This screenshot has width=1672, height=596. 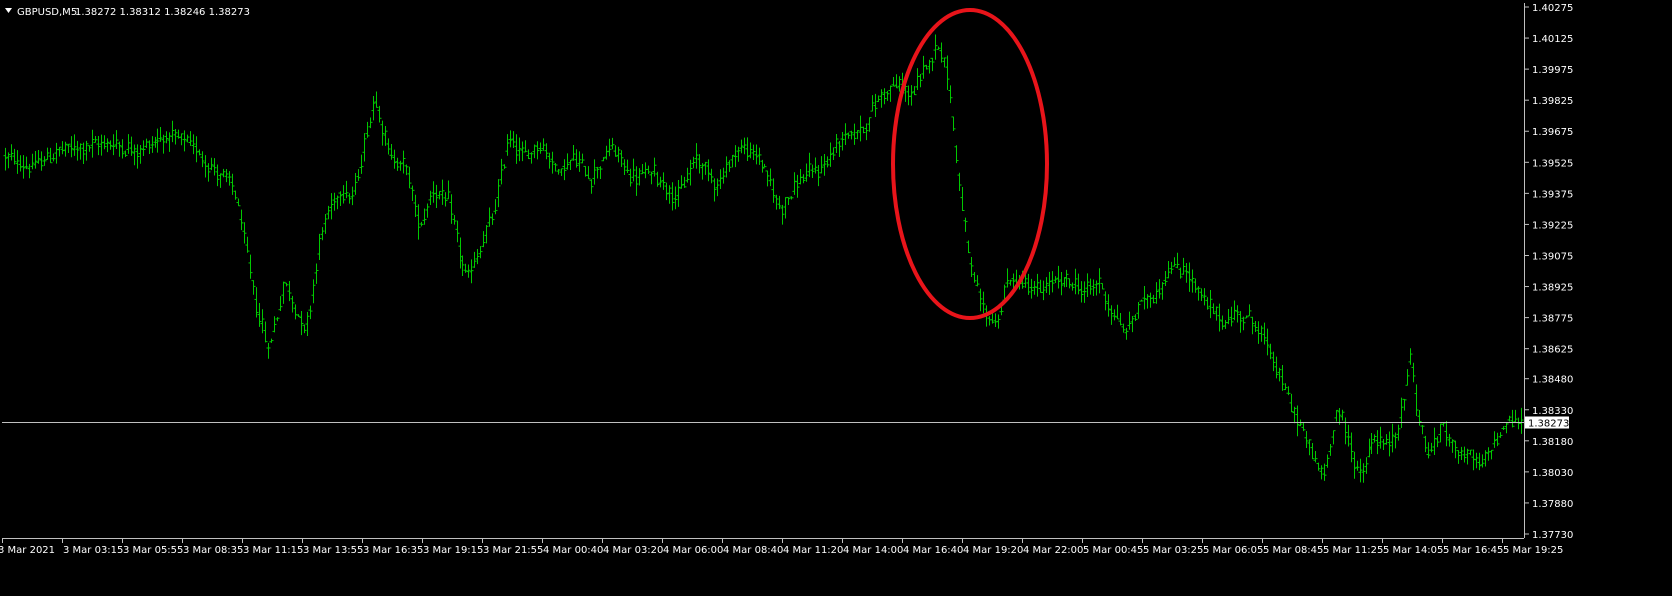 I want to click on time-tick-label: 3 Mar 2021, so click(x=27, y=550).